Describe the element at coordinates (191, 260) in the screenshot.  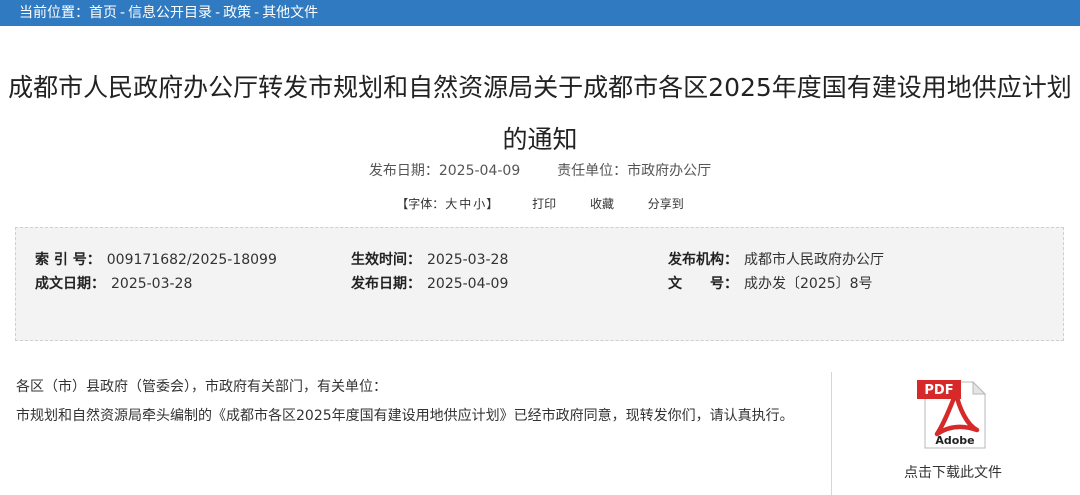
I see `index-number-value: 009171682/2025-18099` at that location.